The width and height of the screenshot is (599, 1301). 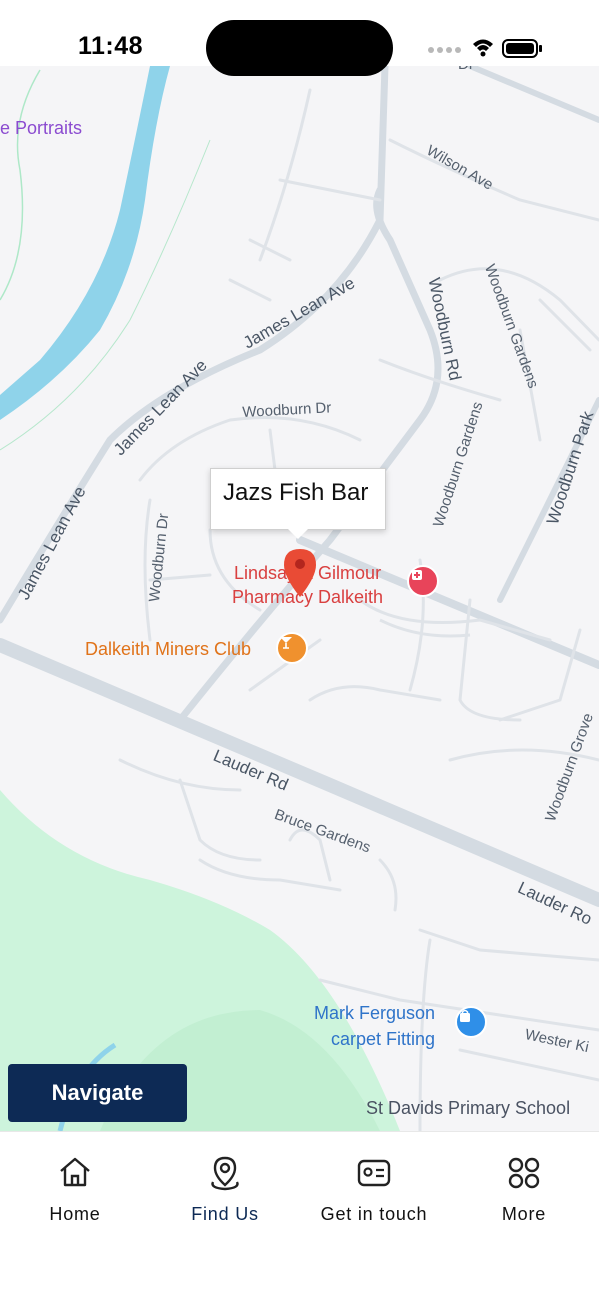 What do you see at coordinates (41, 128) in the screenshot?
I see `poi-portraits: e Portraits` at bounding box center [41, 128].